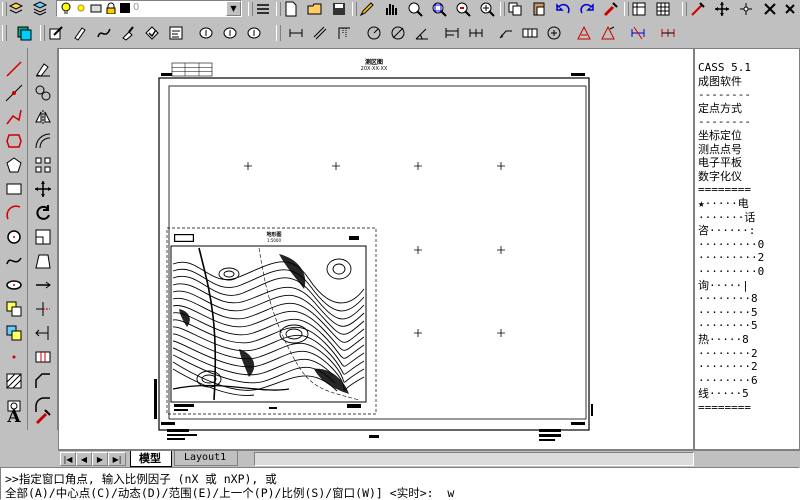 This screenshot has width=800, height=500. I want to click on line-icon, so click(14, 69).